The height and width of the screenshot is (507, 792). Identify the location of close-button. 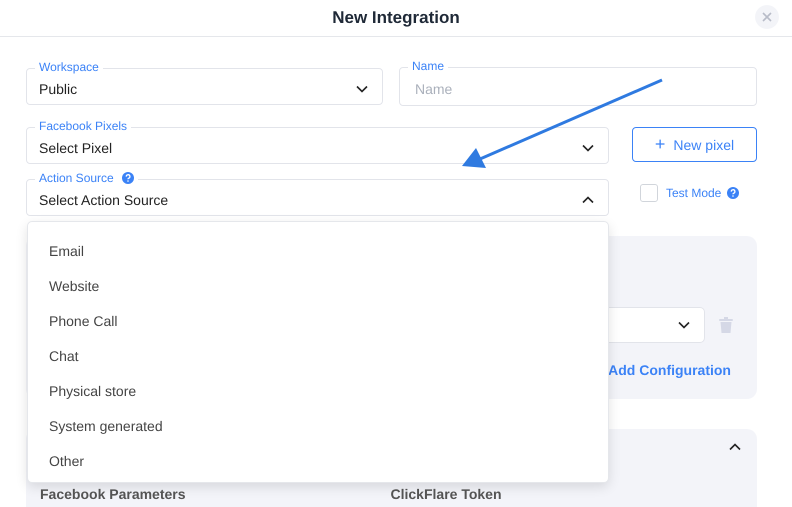
(767, 17).